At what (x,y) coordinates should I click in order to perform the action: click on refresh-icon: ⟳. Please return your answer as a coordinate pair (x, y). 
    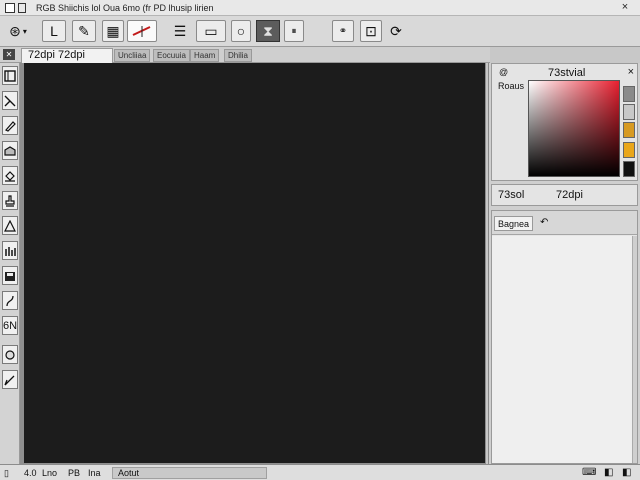
    Looking at the image, I should click on (396, 30).